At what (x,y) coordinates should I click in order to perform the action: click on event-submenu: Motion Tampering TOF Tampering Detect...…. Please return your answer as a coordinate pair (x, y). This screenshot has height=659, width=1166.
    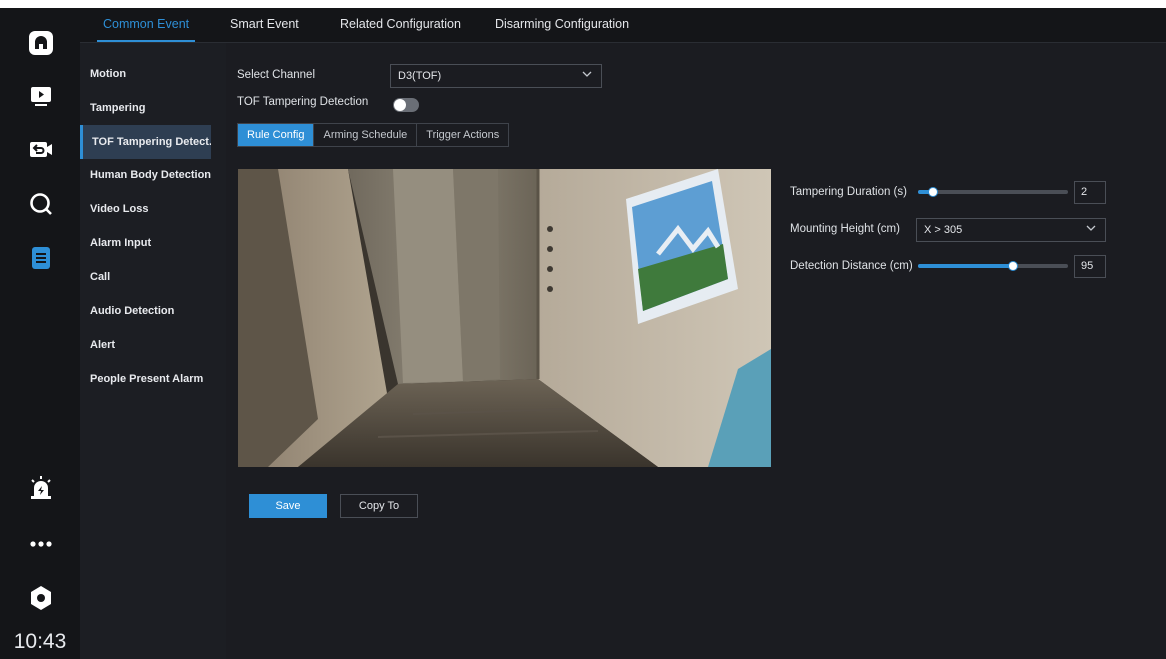
    Looking at the image, I should click on (153, 351).